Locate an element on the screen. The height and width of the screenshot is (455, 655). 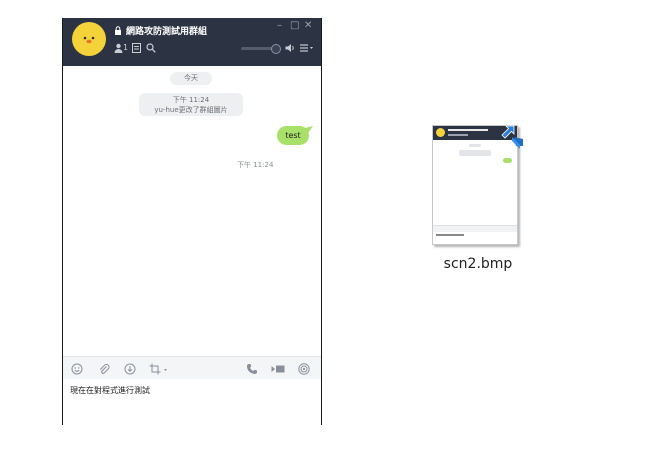
avatar-face-icon is located at coordinates (89, 40).